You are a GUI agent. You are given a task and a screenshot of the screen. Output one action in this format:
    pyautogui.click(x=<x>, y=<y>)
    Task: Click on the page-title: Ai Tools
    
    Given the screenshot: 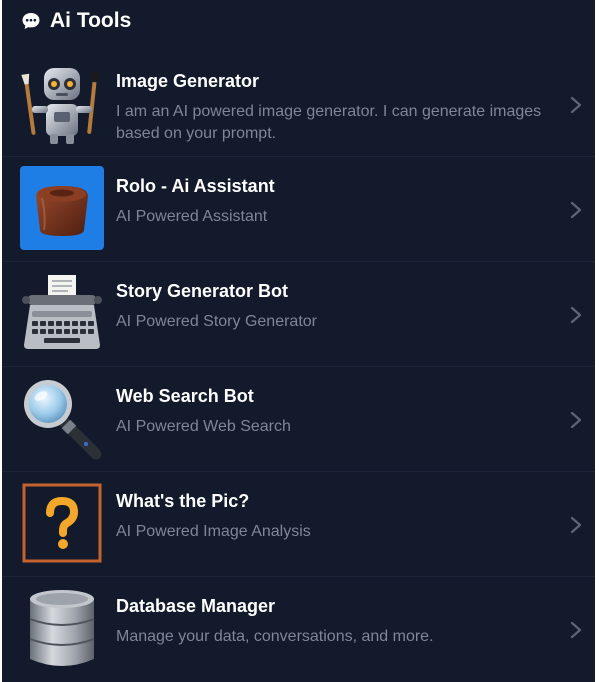 What is the action you would take?
    pyautogui.click(x=91, y=20)
    